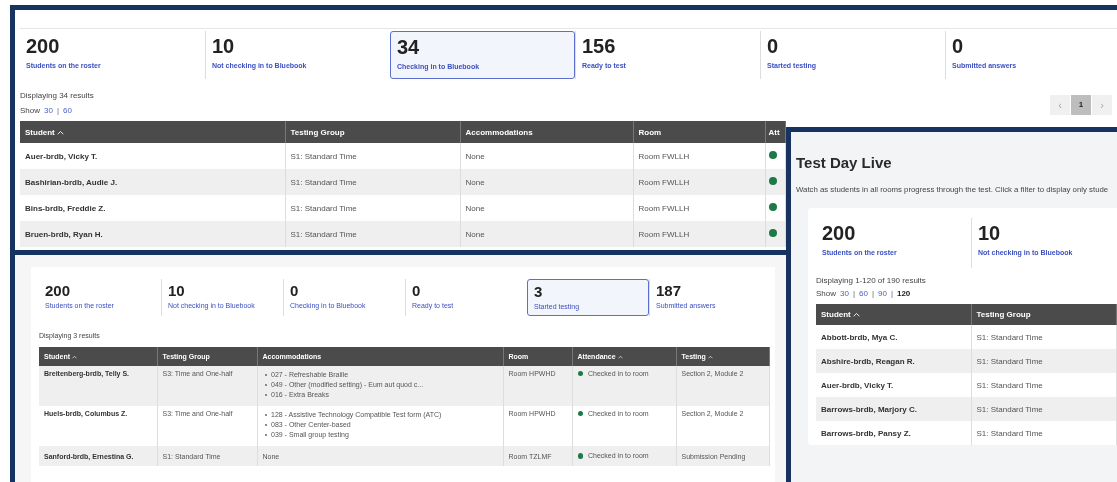 The image size is (1117, 482). Describe the element at coordinates (152, 182) in the screenshot. I see `student-name-cell: Bashirian-brdb, Audie J.` at that location.